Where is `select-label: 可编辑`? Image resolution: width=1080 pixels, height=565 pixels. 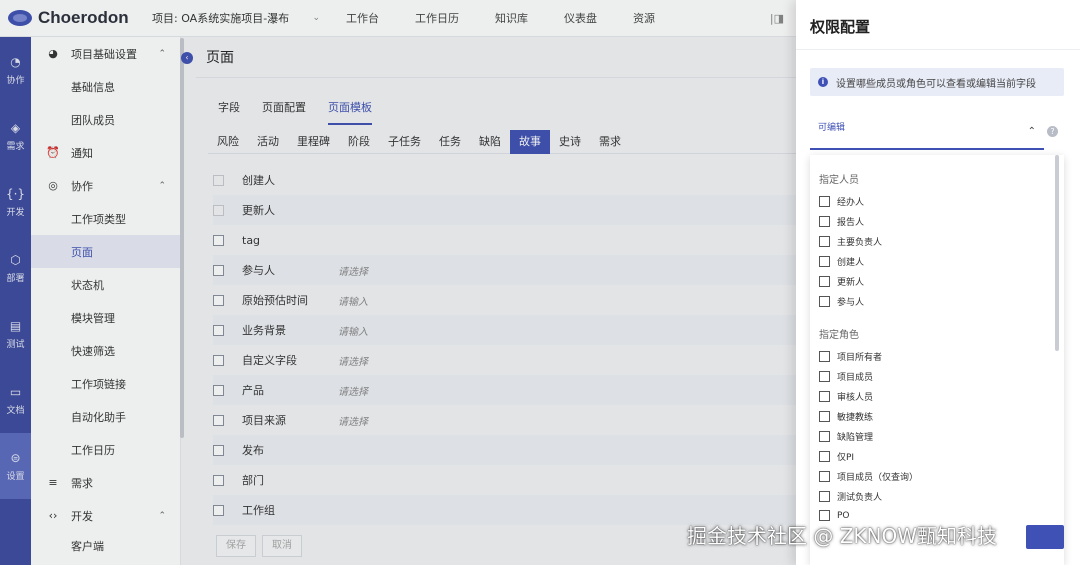 select-label: 可编辑 is located at coordinates (832, 128).